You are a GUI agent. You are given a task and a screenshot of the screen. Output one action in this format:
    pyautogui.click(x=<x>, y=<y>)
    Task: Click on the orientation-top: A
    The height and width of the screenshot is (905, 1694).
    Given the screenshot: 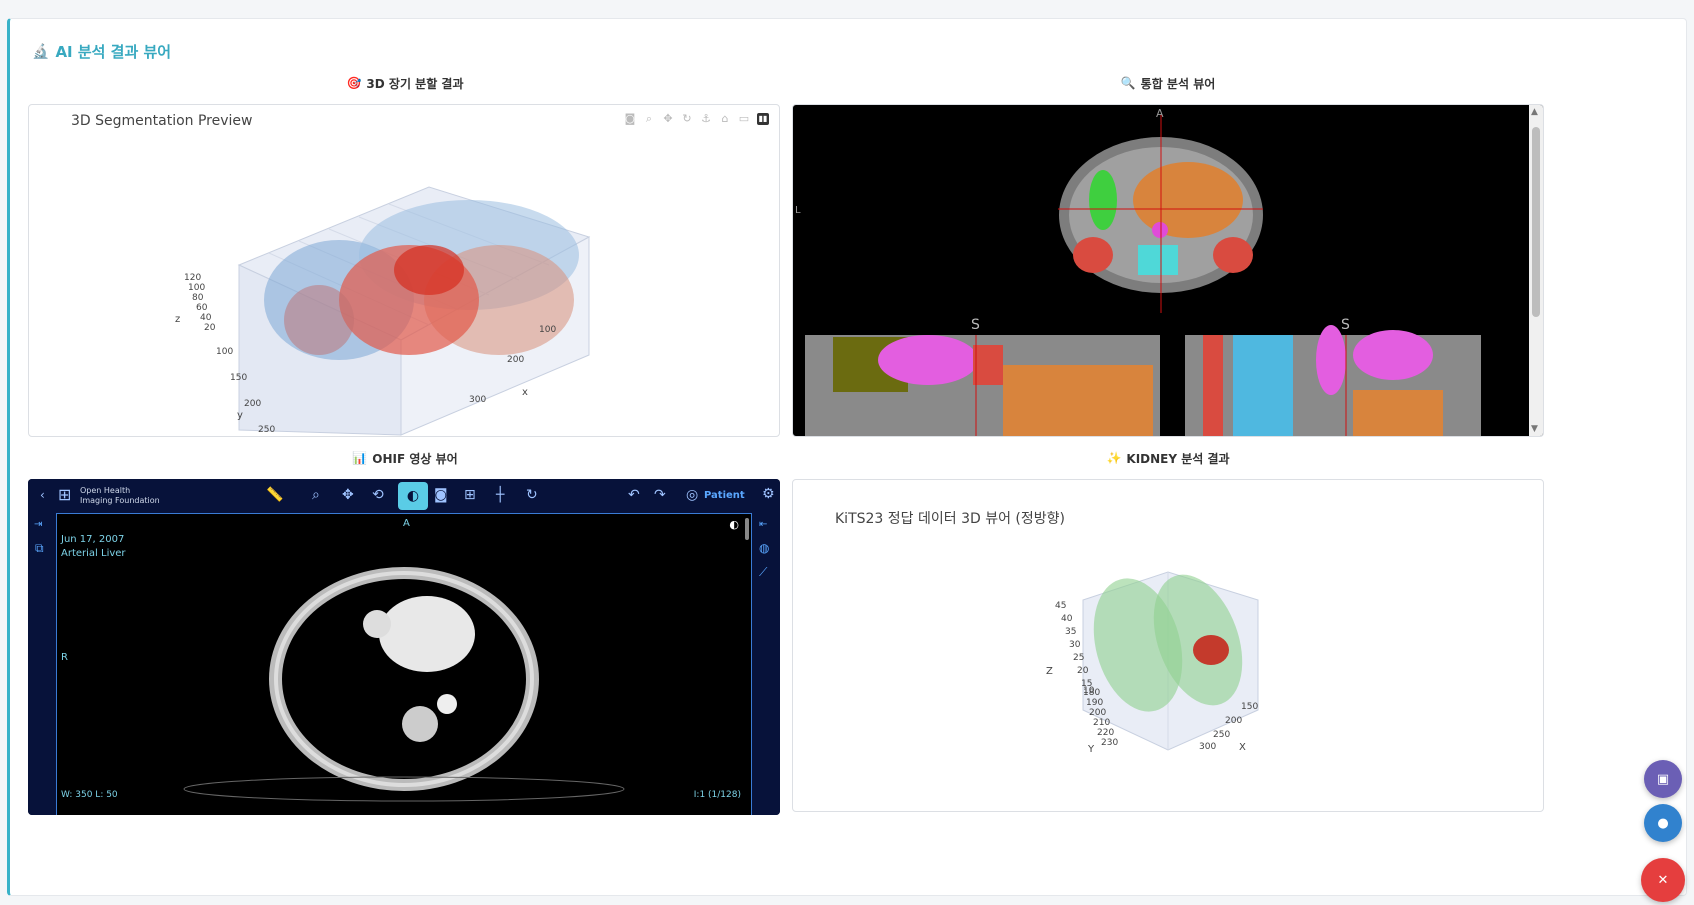 What is the action you would take?
    pyautogui.click(x=406, y=523)
    